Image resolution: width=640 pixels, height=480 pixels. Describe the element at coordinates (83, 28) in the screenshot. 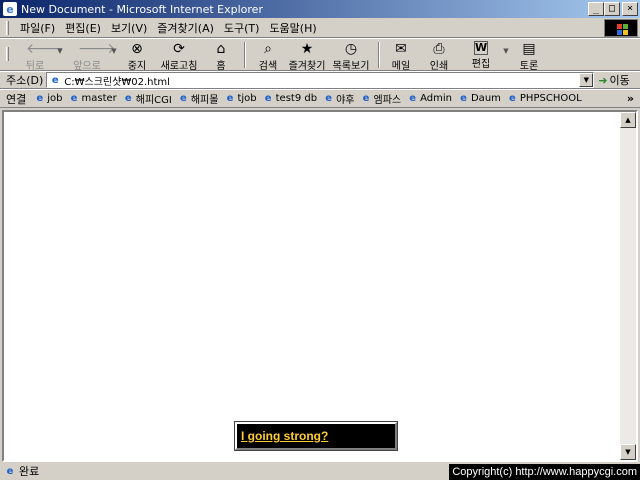

I see `menu-edit: 편집(E)` at that location.